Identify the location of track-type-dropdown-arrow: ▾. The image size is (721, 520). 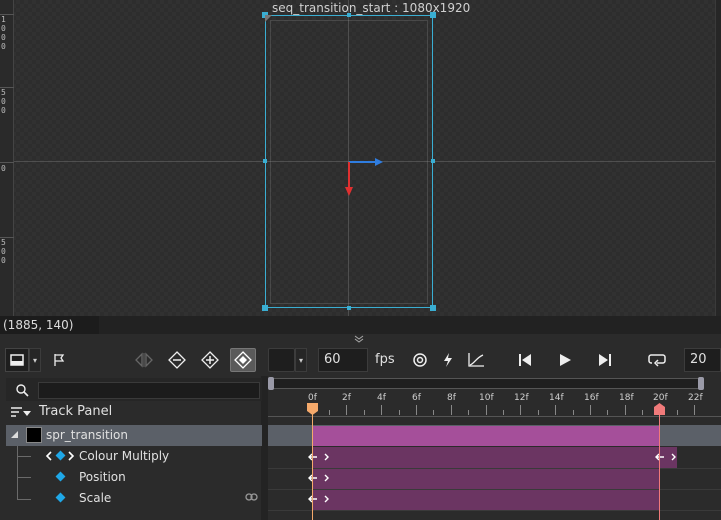
(301, 360).